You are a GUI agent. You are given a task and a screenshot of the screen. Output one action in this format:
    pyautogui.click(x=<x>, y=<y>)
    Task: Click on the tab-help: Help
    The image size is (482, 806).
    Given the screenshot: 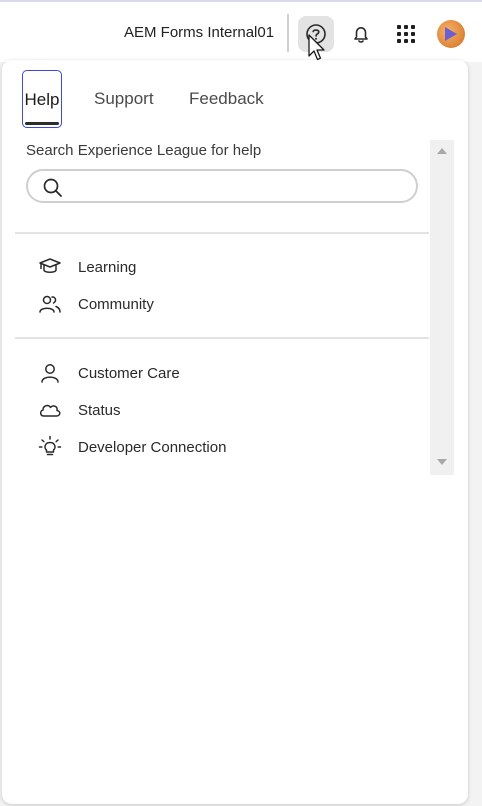 What is the action you would take?
    pyautogui.click(x=42, y=99)
    